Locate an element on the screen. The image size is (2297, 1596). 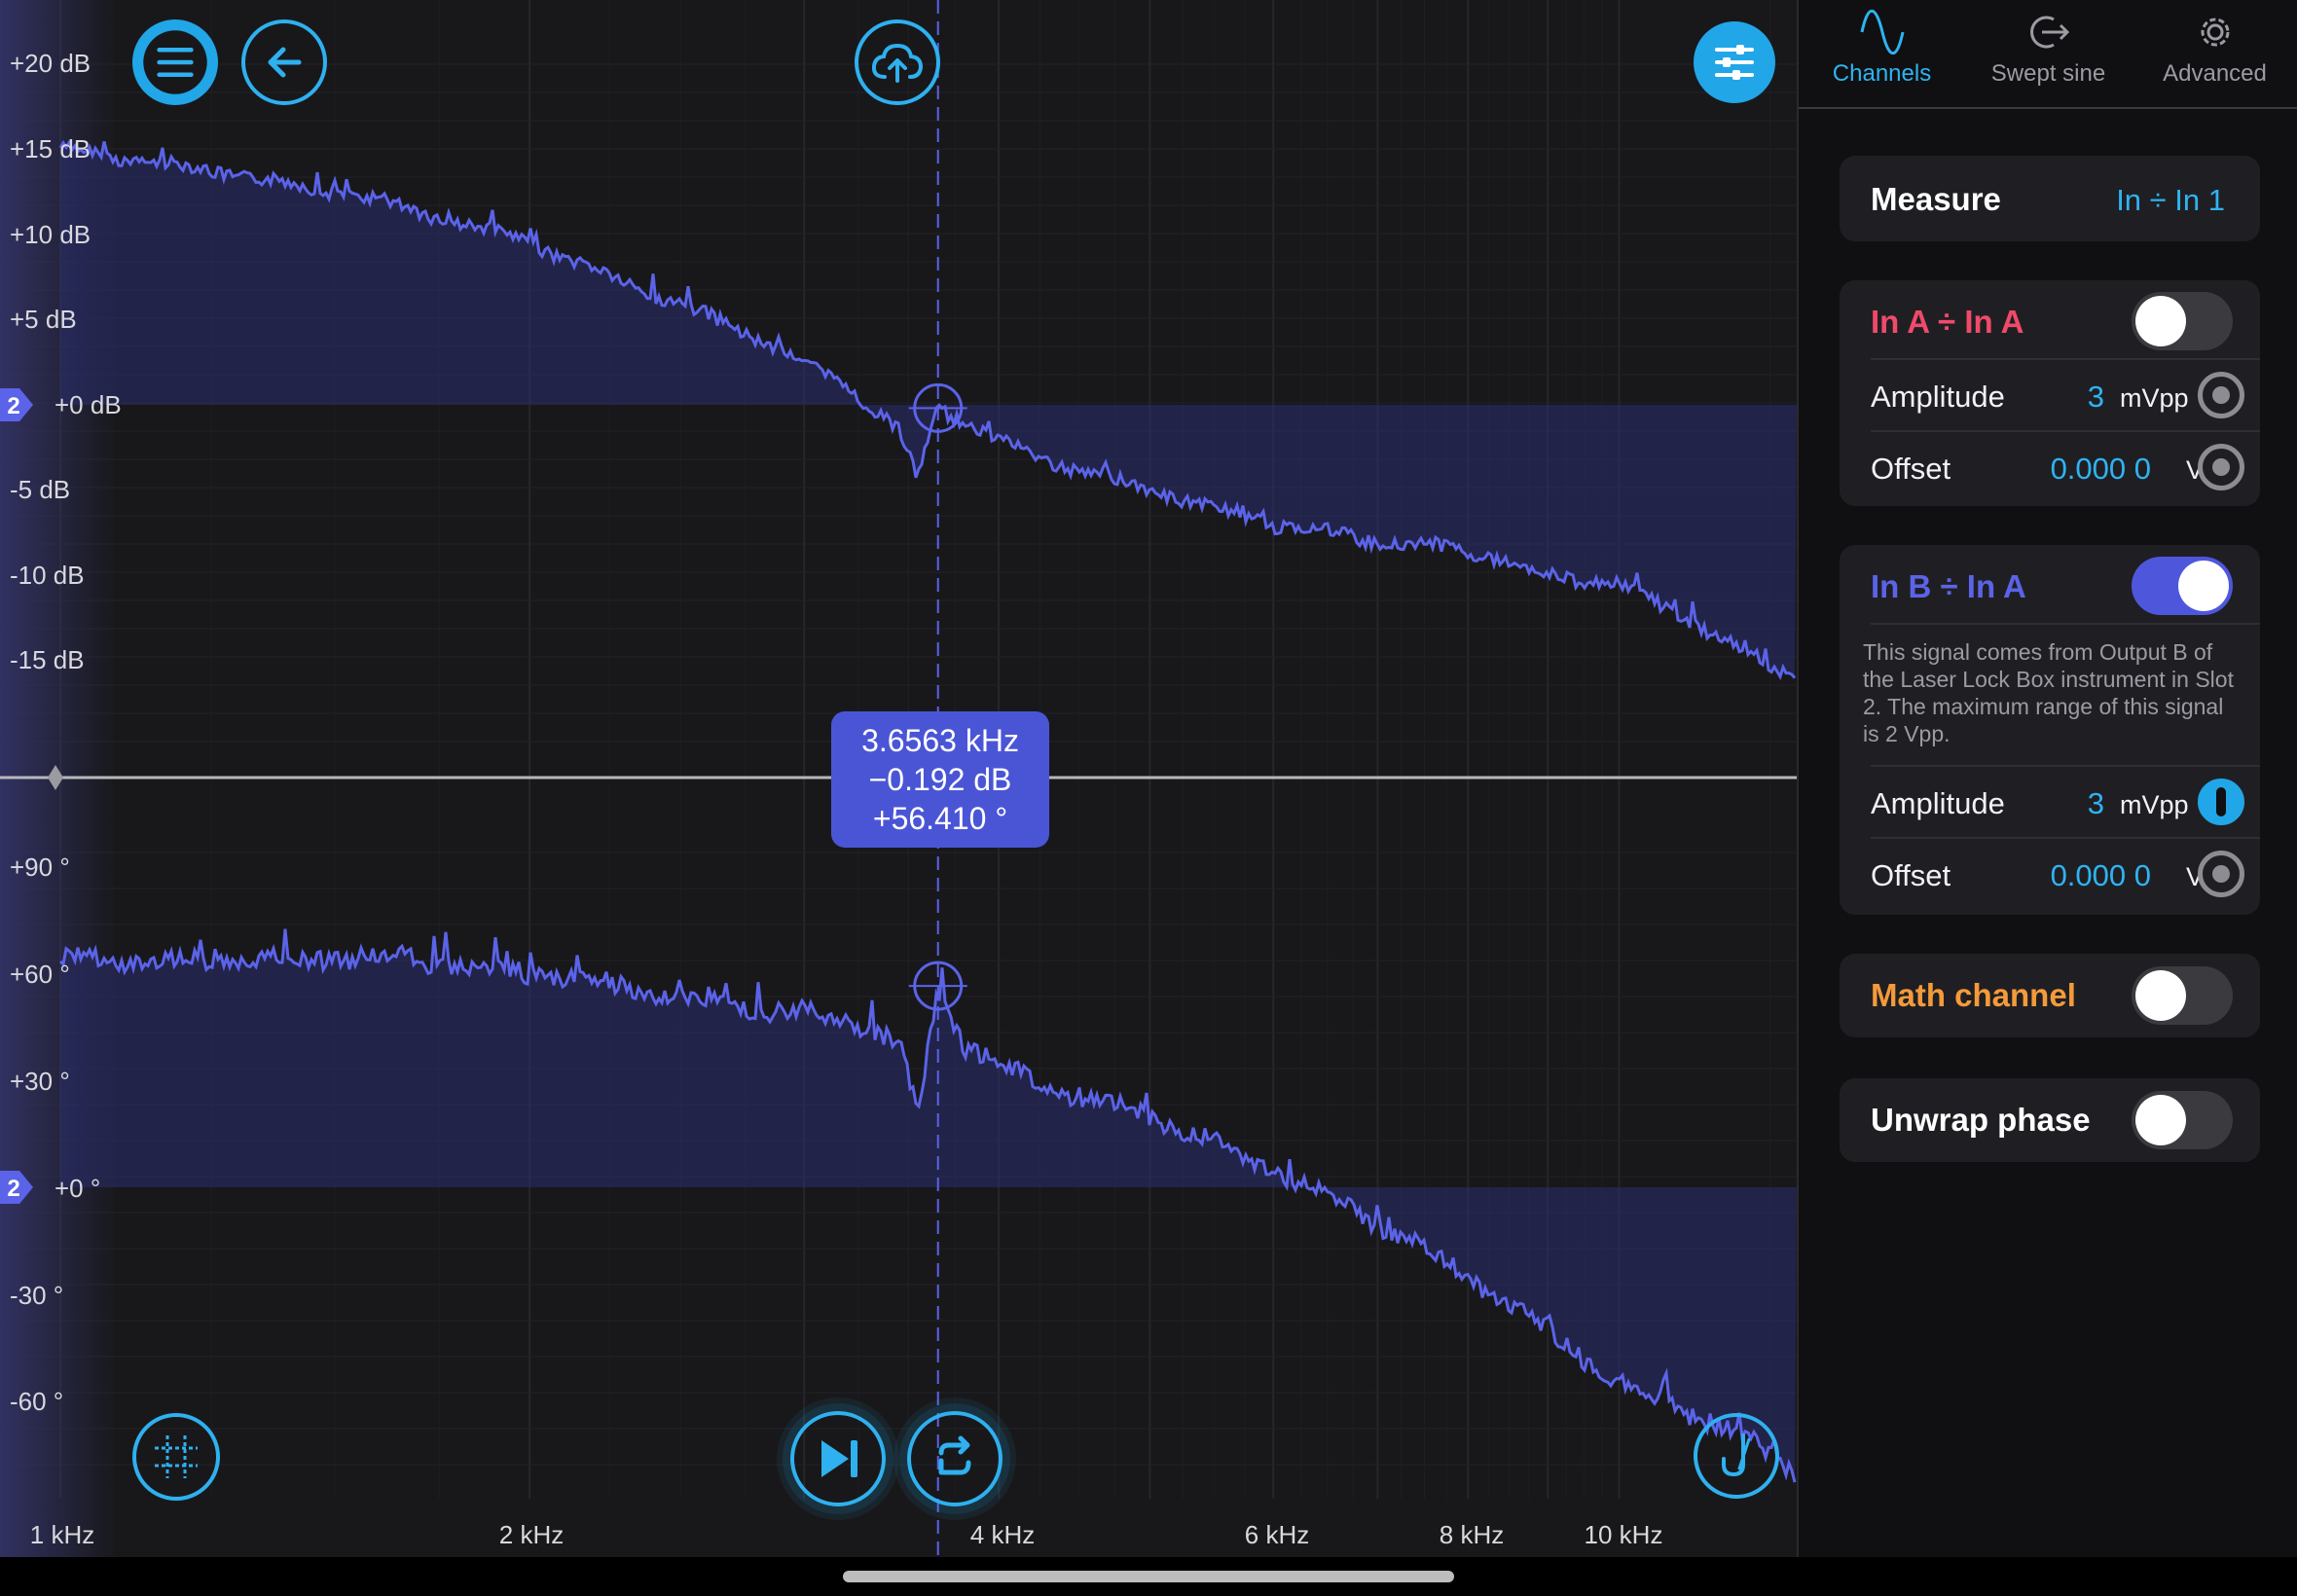
grid-toggle-button is located at coordinates (176, 1457).